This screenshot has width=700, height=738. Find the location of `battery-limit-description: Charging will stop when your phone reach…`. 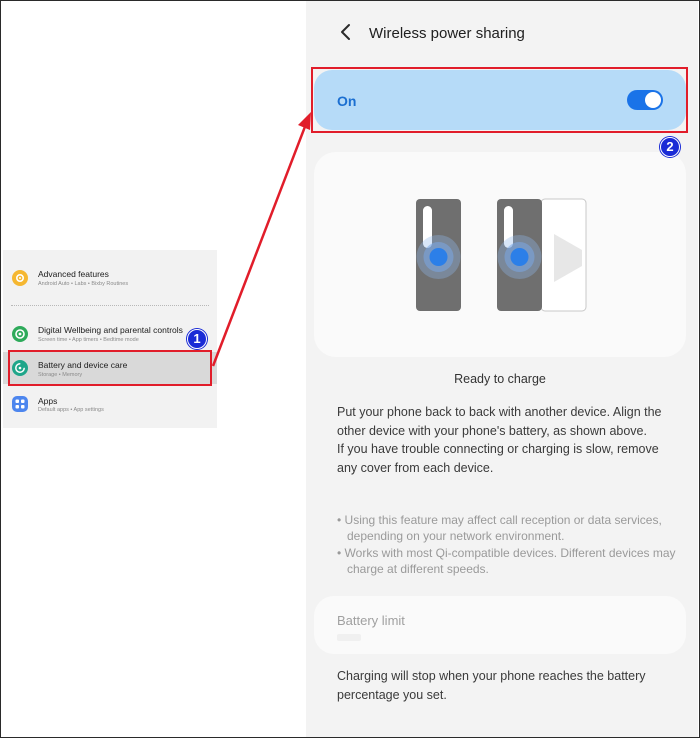

battery-limit-description: Charging will stop when your phone reach… is located at coordinates (491, 685).